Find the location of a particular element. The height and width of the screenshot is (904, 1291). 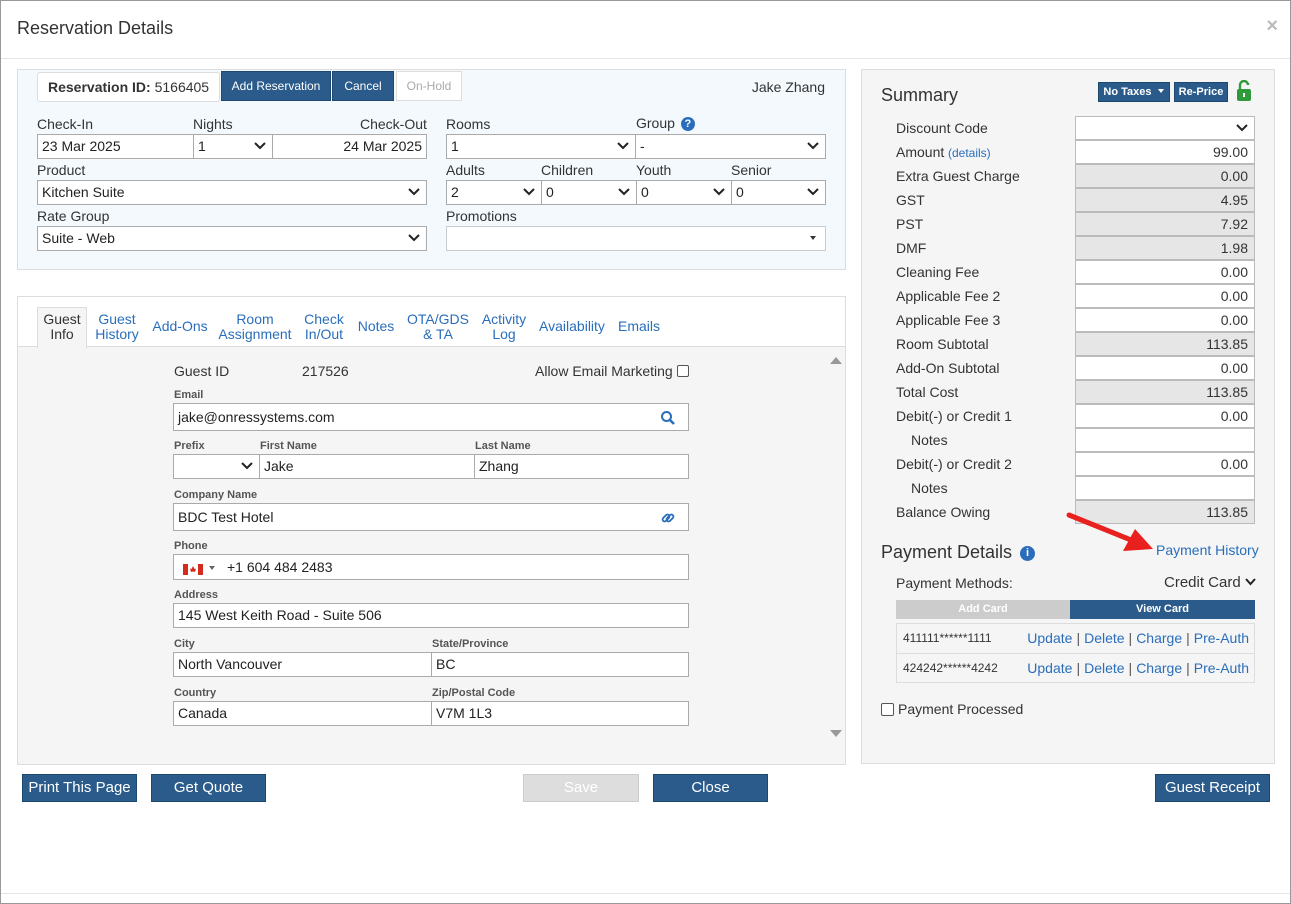

on-hold-button: On-Hold is located at coordinates (429, 86).